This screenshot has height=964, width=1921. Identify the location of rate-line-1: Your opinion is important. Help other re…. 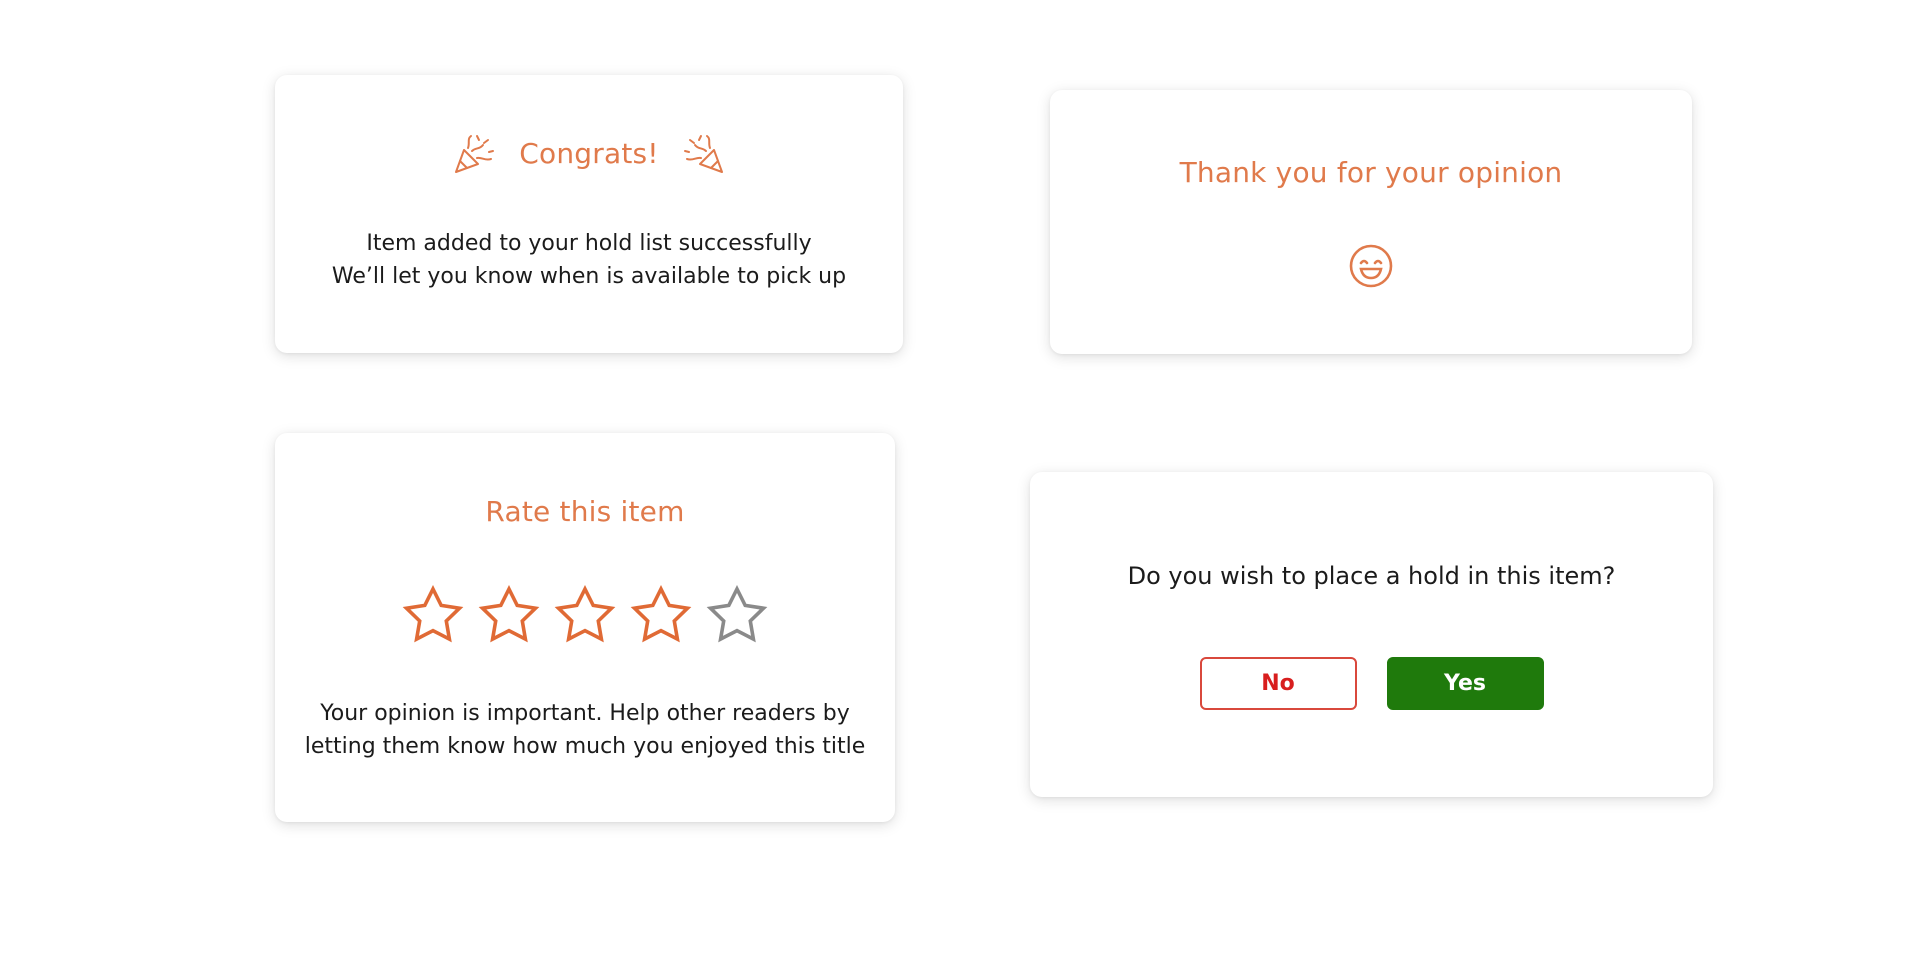
(585, 713).